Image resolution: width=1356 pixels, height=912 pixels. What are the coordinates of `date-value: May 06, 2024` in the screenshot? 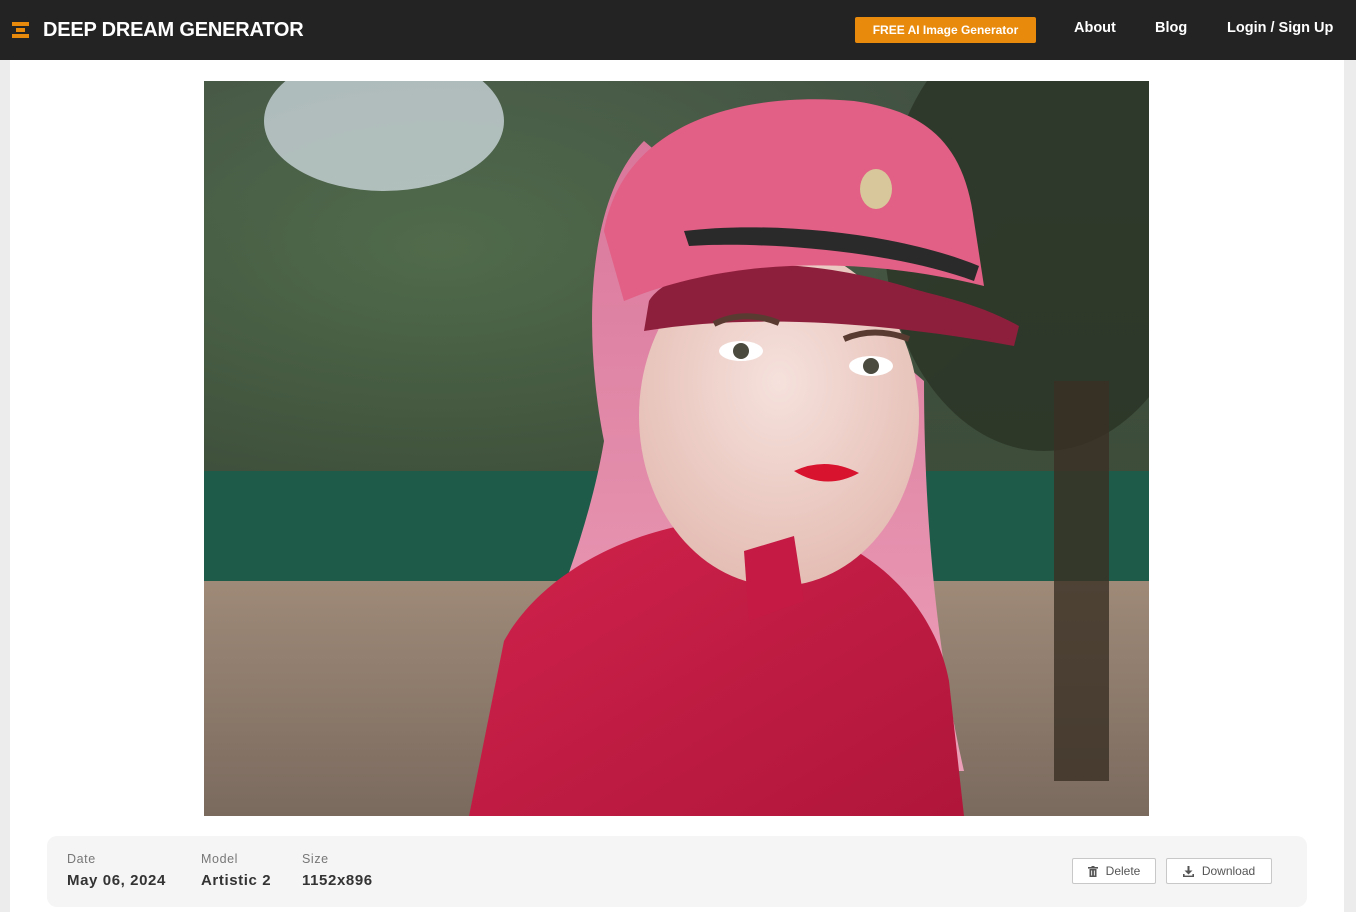 It's located at (116, 880).